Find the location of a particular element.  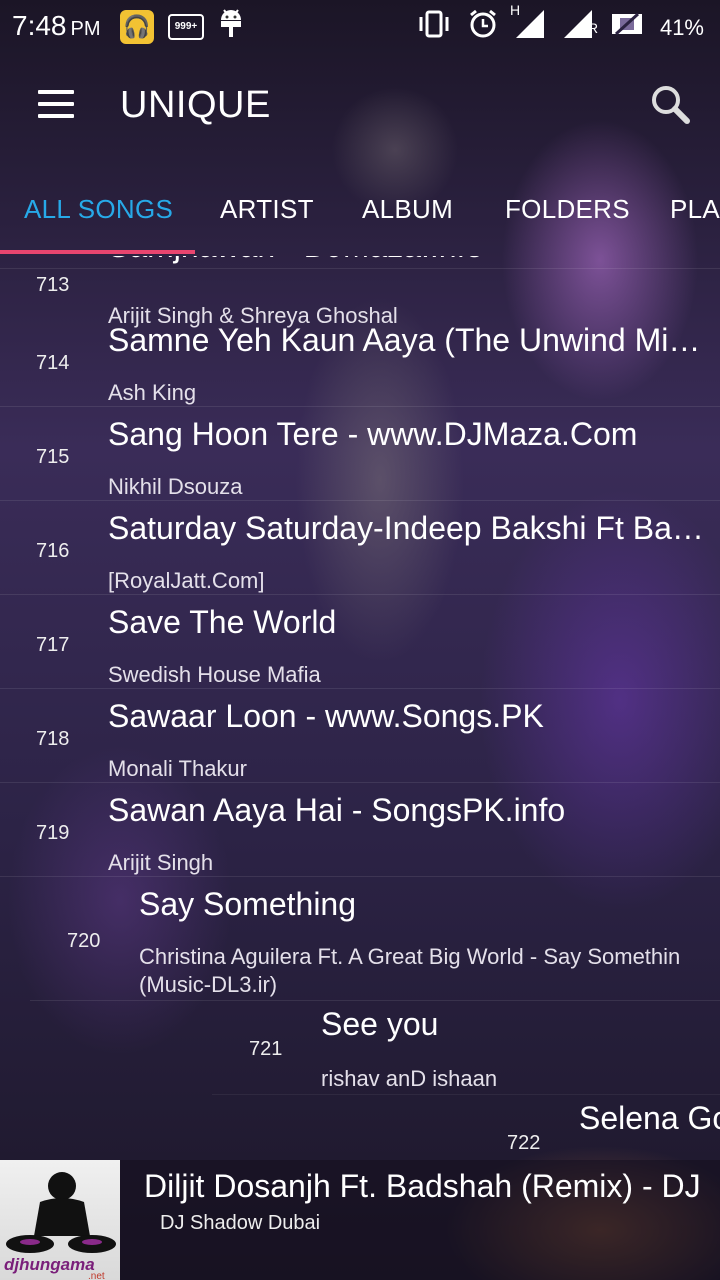

song-number: 713 is located at coordinates (53, 285).